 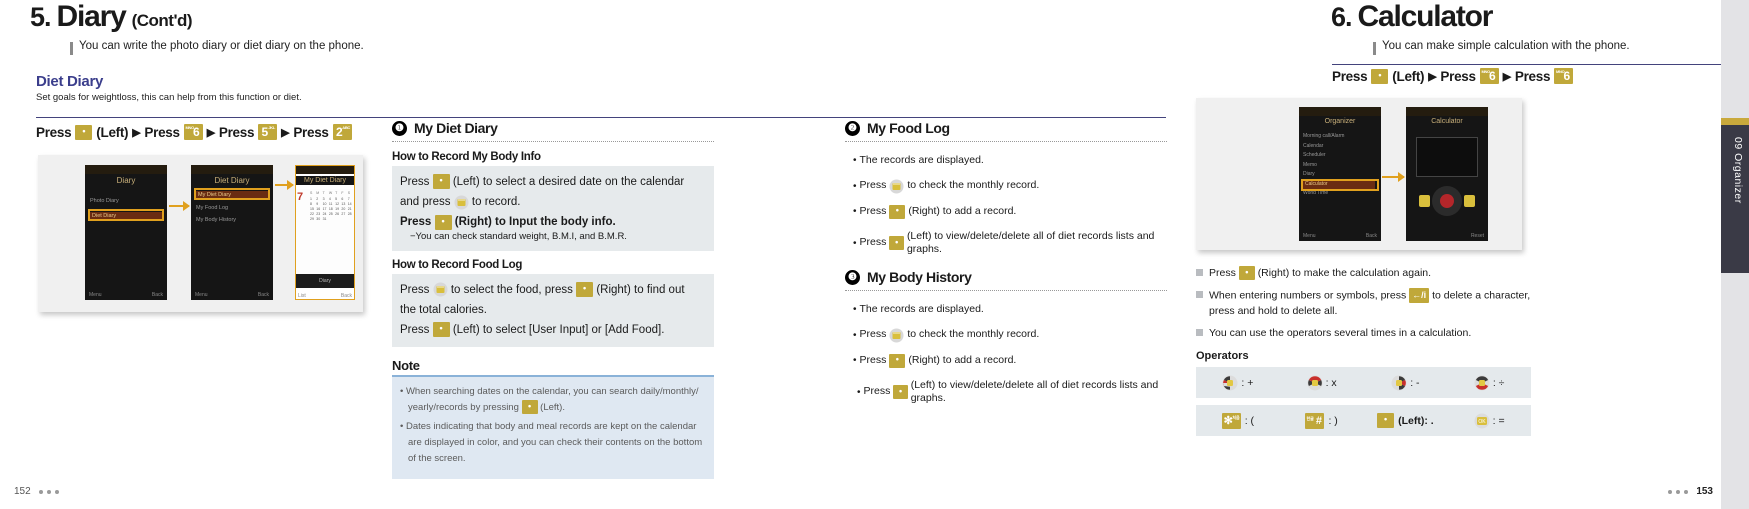 What do you see at coordinates (1313, 145) in the screenshot?
I see `organizer-row-2: Calendar` at bounding box center [1313, 145].